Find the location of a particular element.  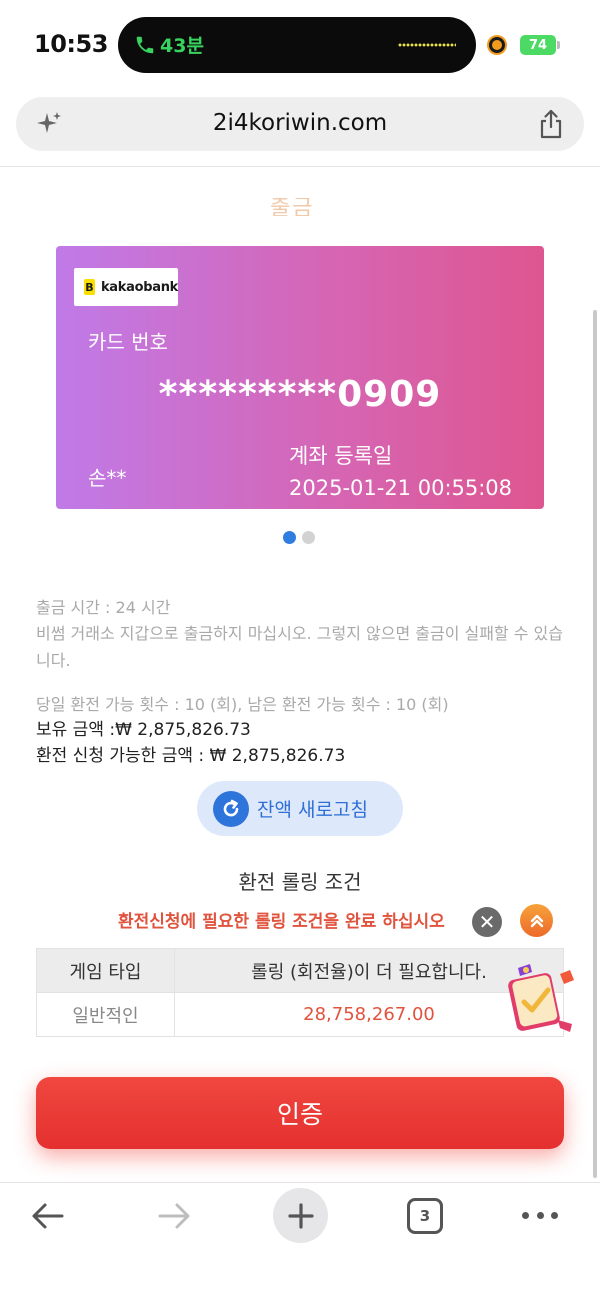

gift-checklist-icon is located at coordinates (540, 1000).